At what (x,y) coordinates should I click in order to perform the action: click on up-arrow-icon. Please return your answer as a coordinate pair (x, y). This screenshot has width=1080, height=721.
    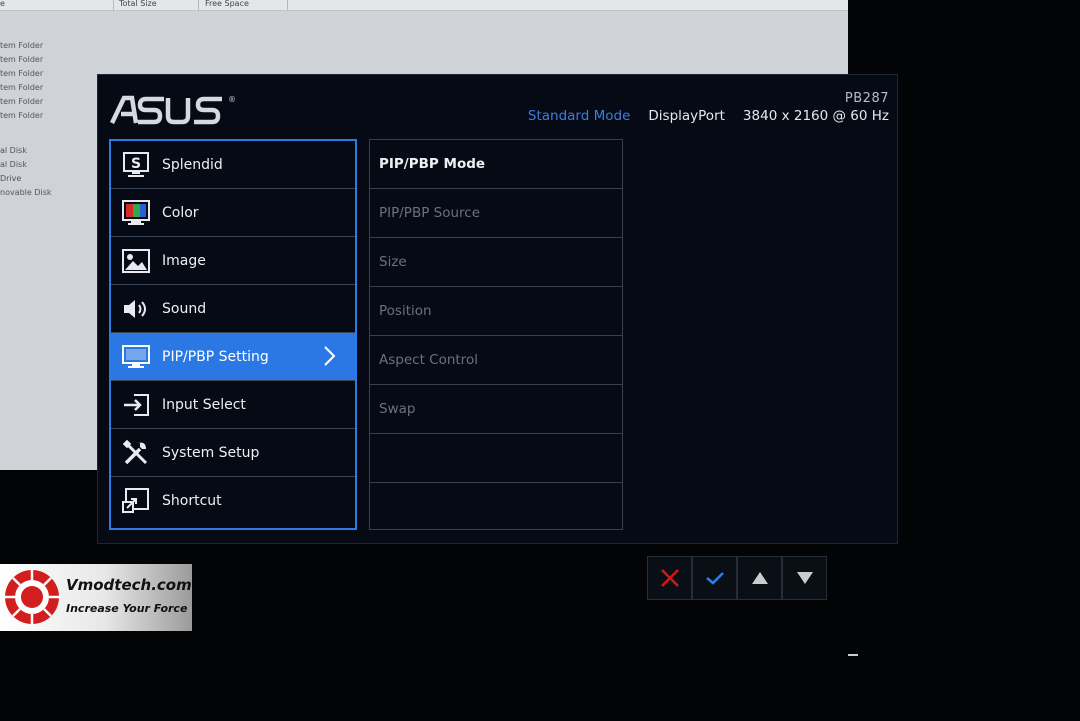
    Looking at the image, I should click on (759, 578).